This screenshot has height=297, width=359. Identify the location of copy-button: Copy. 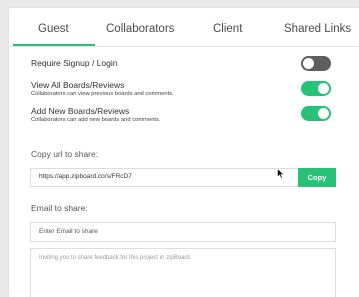
(317, 177).